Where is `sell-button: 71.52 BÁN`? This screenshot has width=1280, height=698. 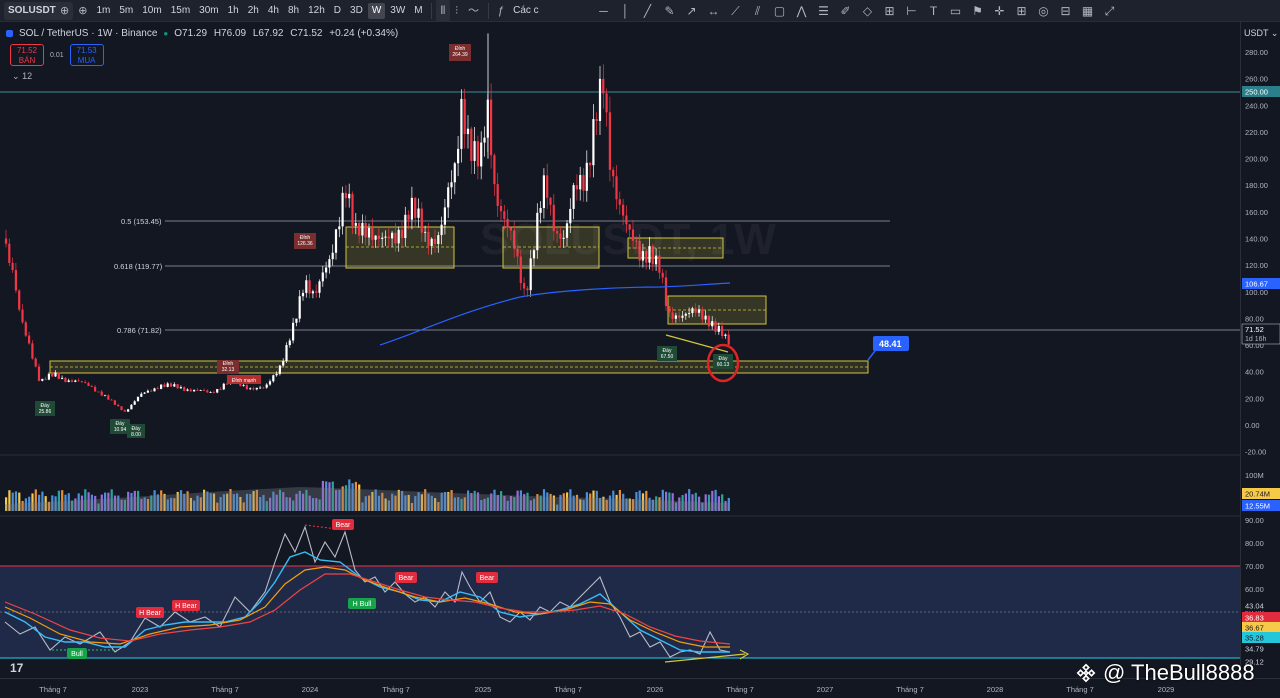 sell-button: 71.52 BÁN is located at coordinates (27, 55).